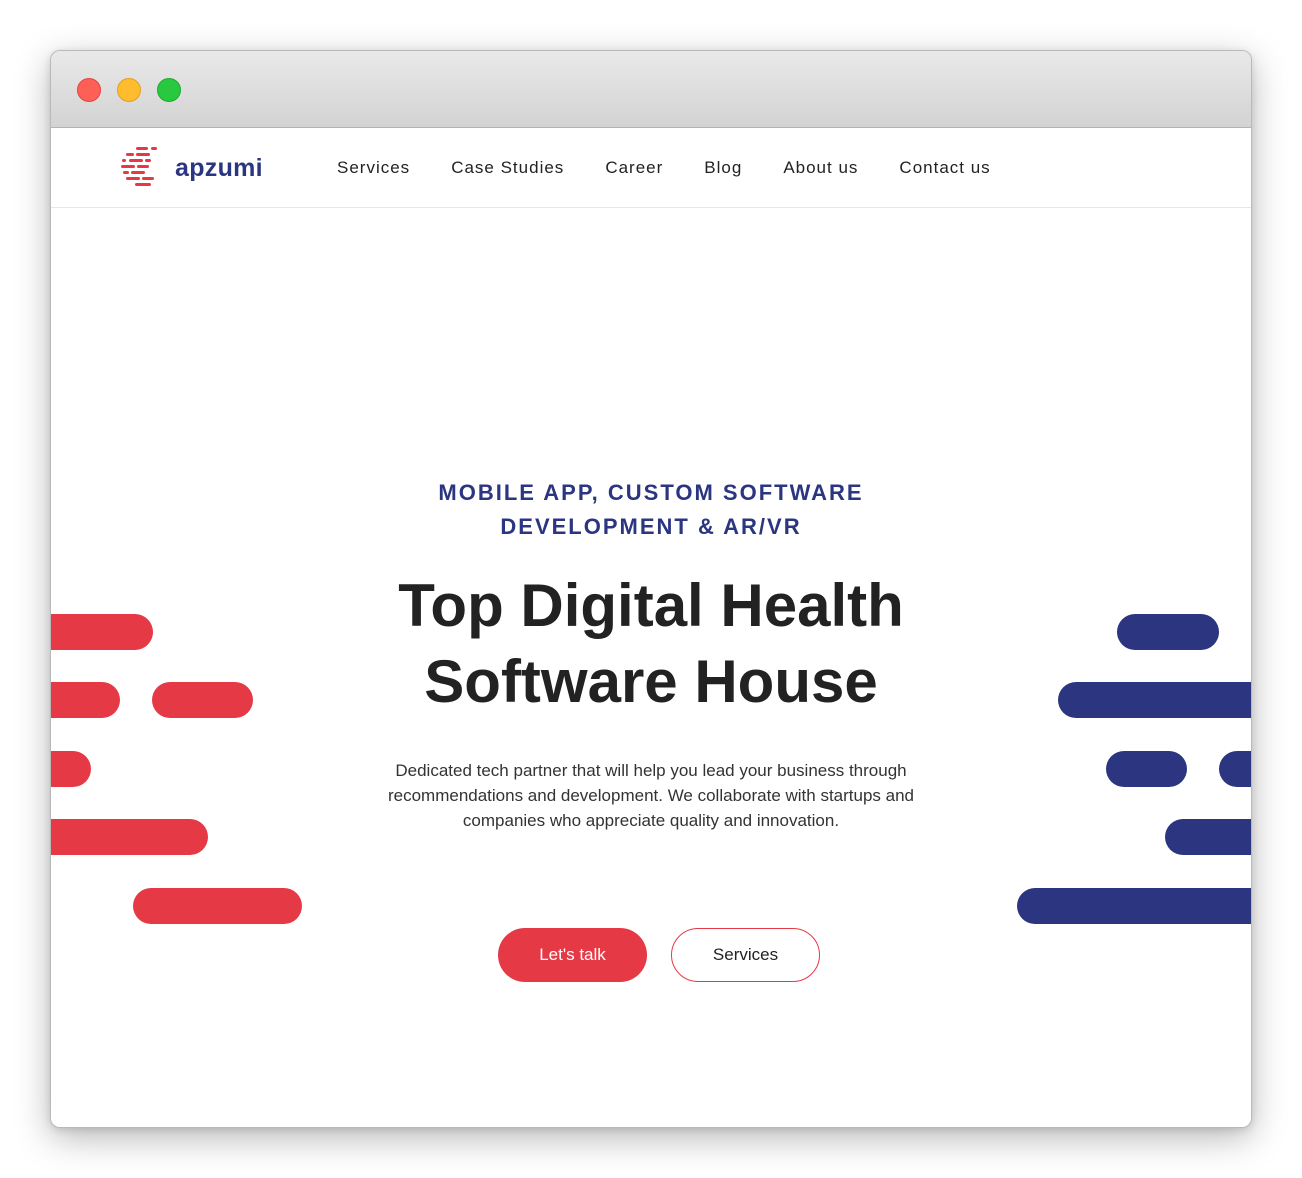  I want to click on hero-kicker-line: MOBILE APP, CUSTOM SOFTWARE, so click(651, 492).